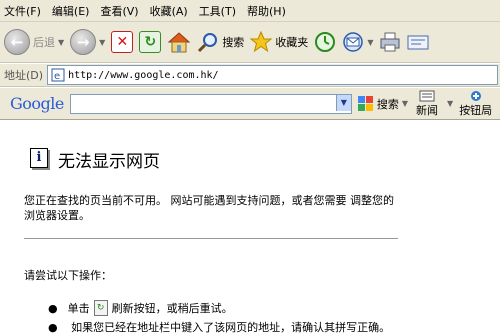  What do you see at coordinates (100, 308) in the screenshot?
I see `refresh-small-icon: ↻` at bounding box center [100, 308].